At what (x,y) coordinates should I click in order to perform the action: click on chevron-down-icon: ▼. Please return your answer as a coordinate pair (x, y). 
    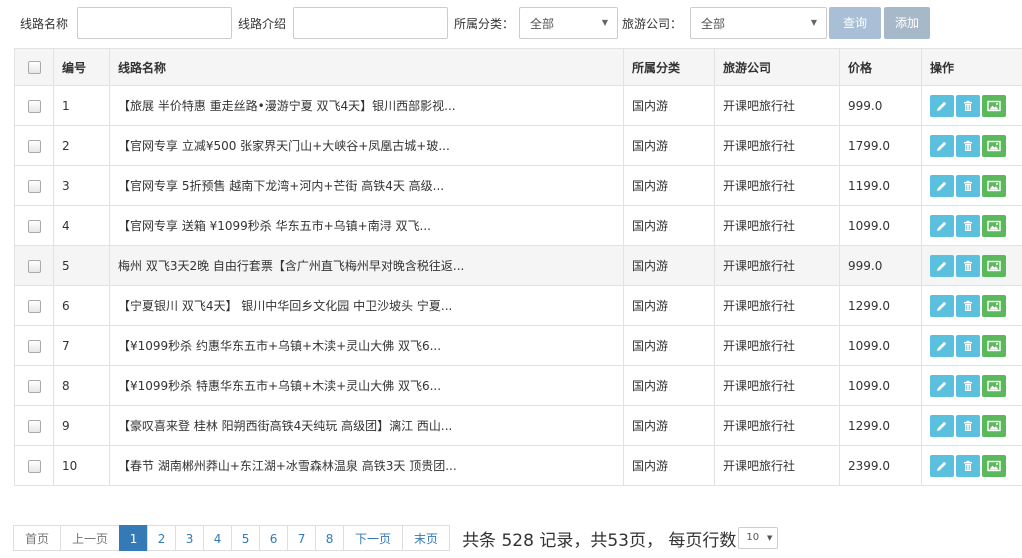
    Looking at the image, I should click on (813, 22).